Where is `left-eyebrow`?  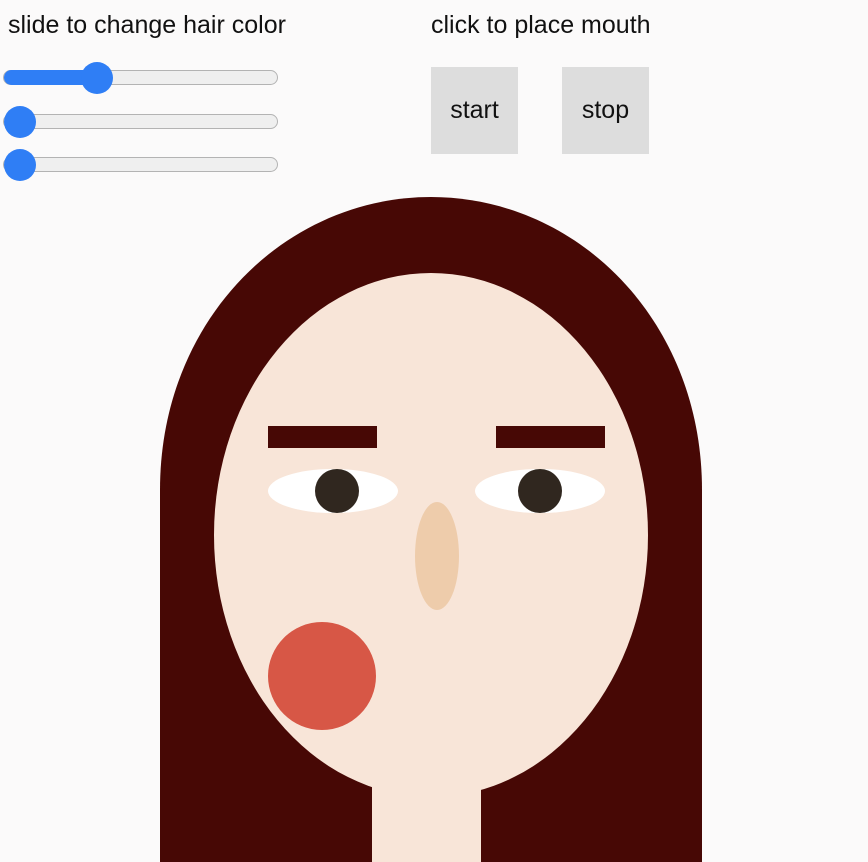 left-eyebrow is located at coordinates (322, 437).